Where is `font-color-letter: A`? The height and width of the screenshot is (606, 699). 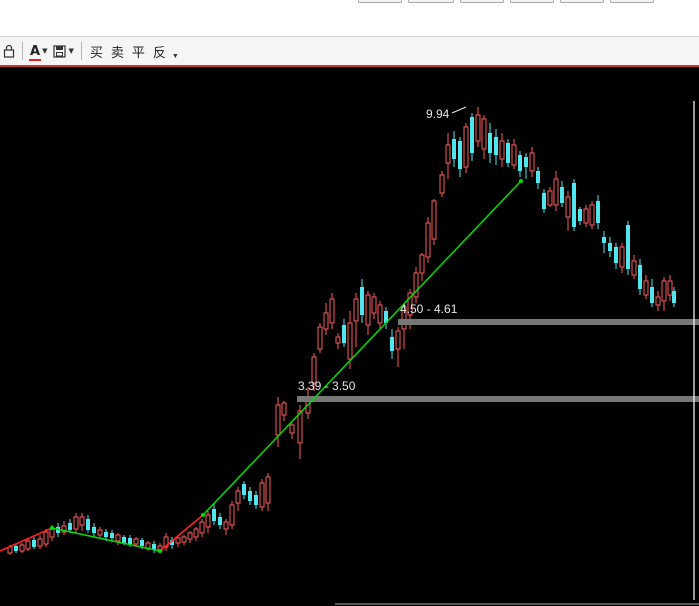
font-color-letter: A is located at coordinates (35, 51).